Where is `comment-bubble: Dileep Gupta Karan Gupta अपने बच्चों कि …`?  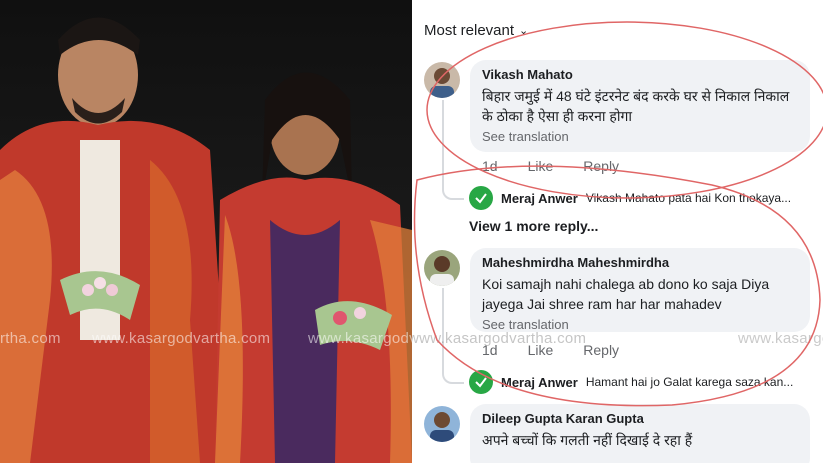 comment-bubble: Dileep Gupta Karan Gupta अपने बच्चों कि … is located at coordinates (640, 433).